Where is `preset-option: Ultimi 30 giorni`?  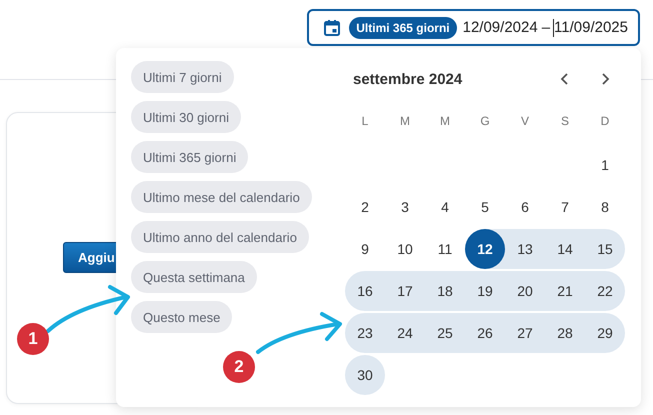 preset-option: Ultimi 30 giorni is located at coordinates (186, 117).